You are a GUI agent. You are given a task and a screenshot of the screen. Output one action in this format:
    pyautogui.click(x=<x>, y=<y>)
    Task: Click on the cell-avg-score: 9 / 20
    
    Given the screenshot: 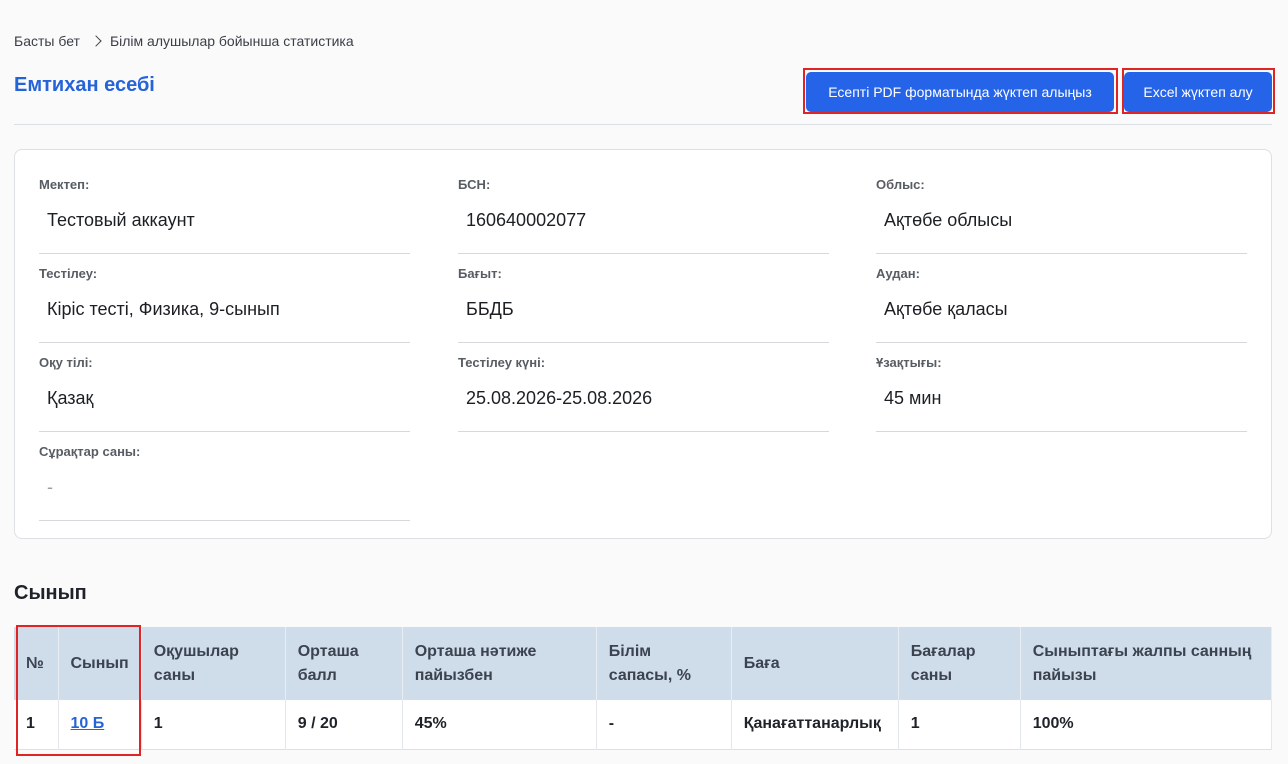 What is the action you would take?
    pyautogui.click(x=344, y=724)
    